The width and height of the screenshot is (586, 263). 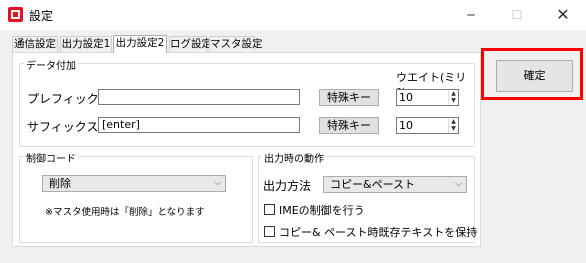 What do you see at coordinates (60, 183) in the screenshot?
I see `control-code-value: 削除` at bounding box center [60, 183].